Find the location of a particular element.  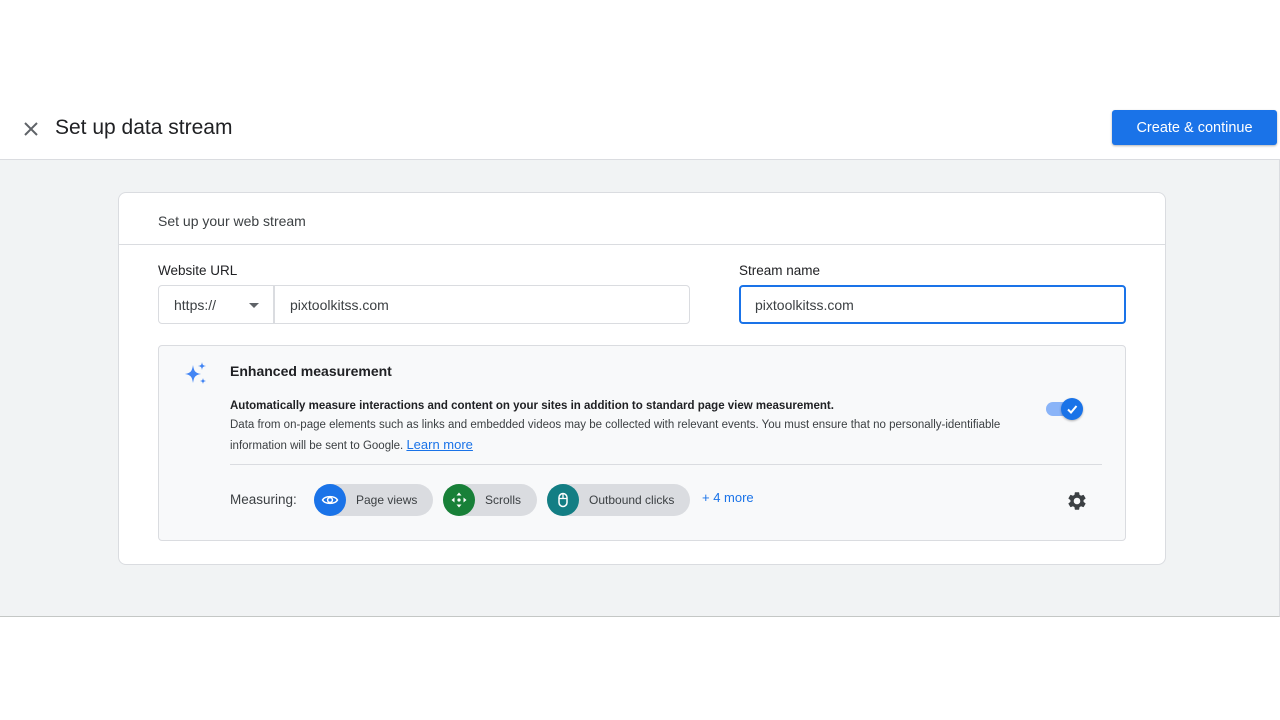

close-button is located at coordinates (31, 129).